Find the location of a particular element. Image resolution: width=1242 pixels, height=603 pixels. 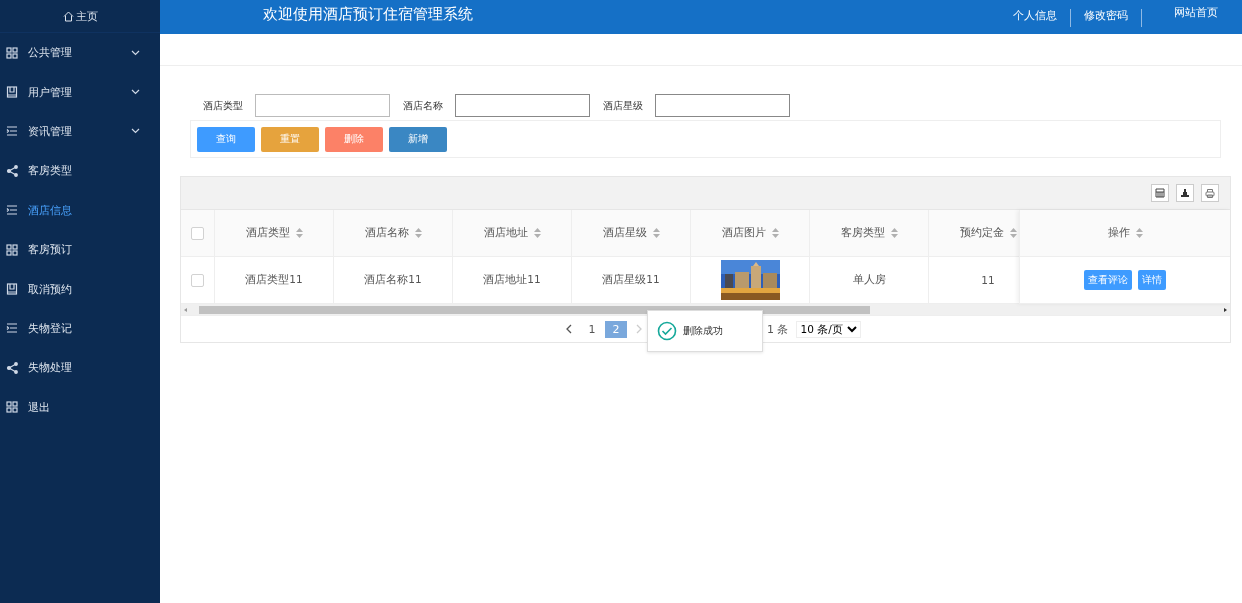

page-size-select: 10 条/页 is located at coordinates (828, 329).